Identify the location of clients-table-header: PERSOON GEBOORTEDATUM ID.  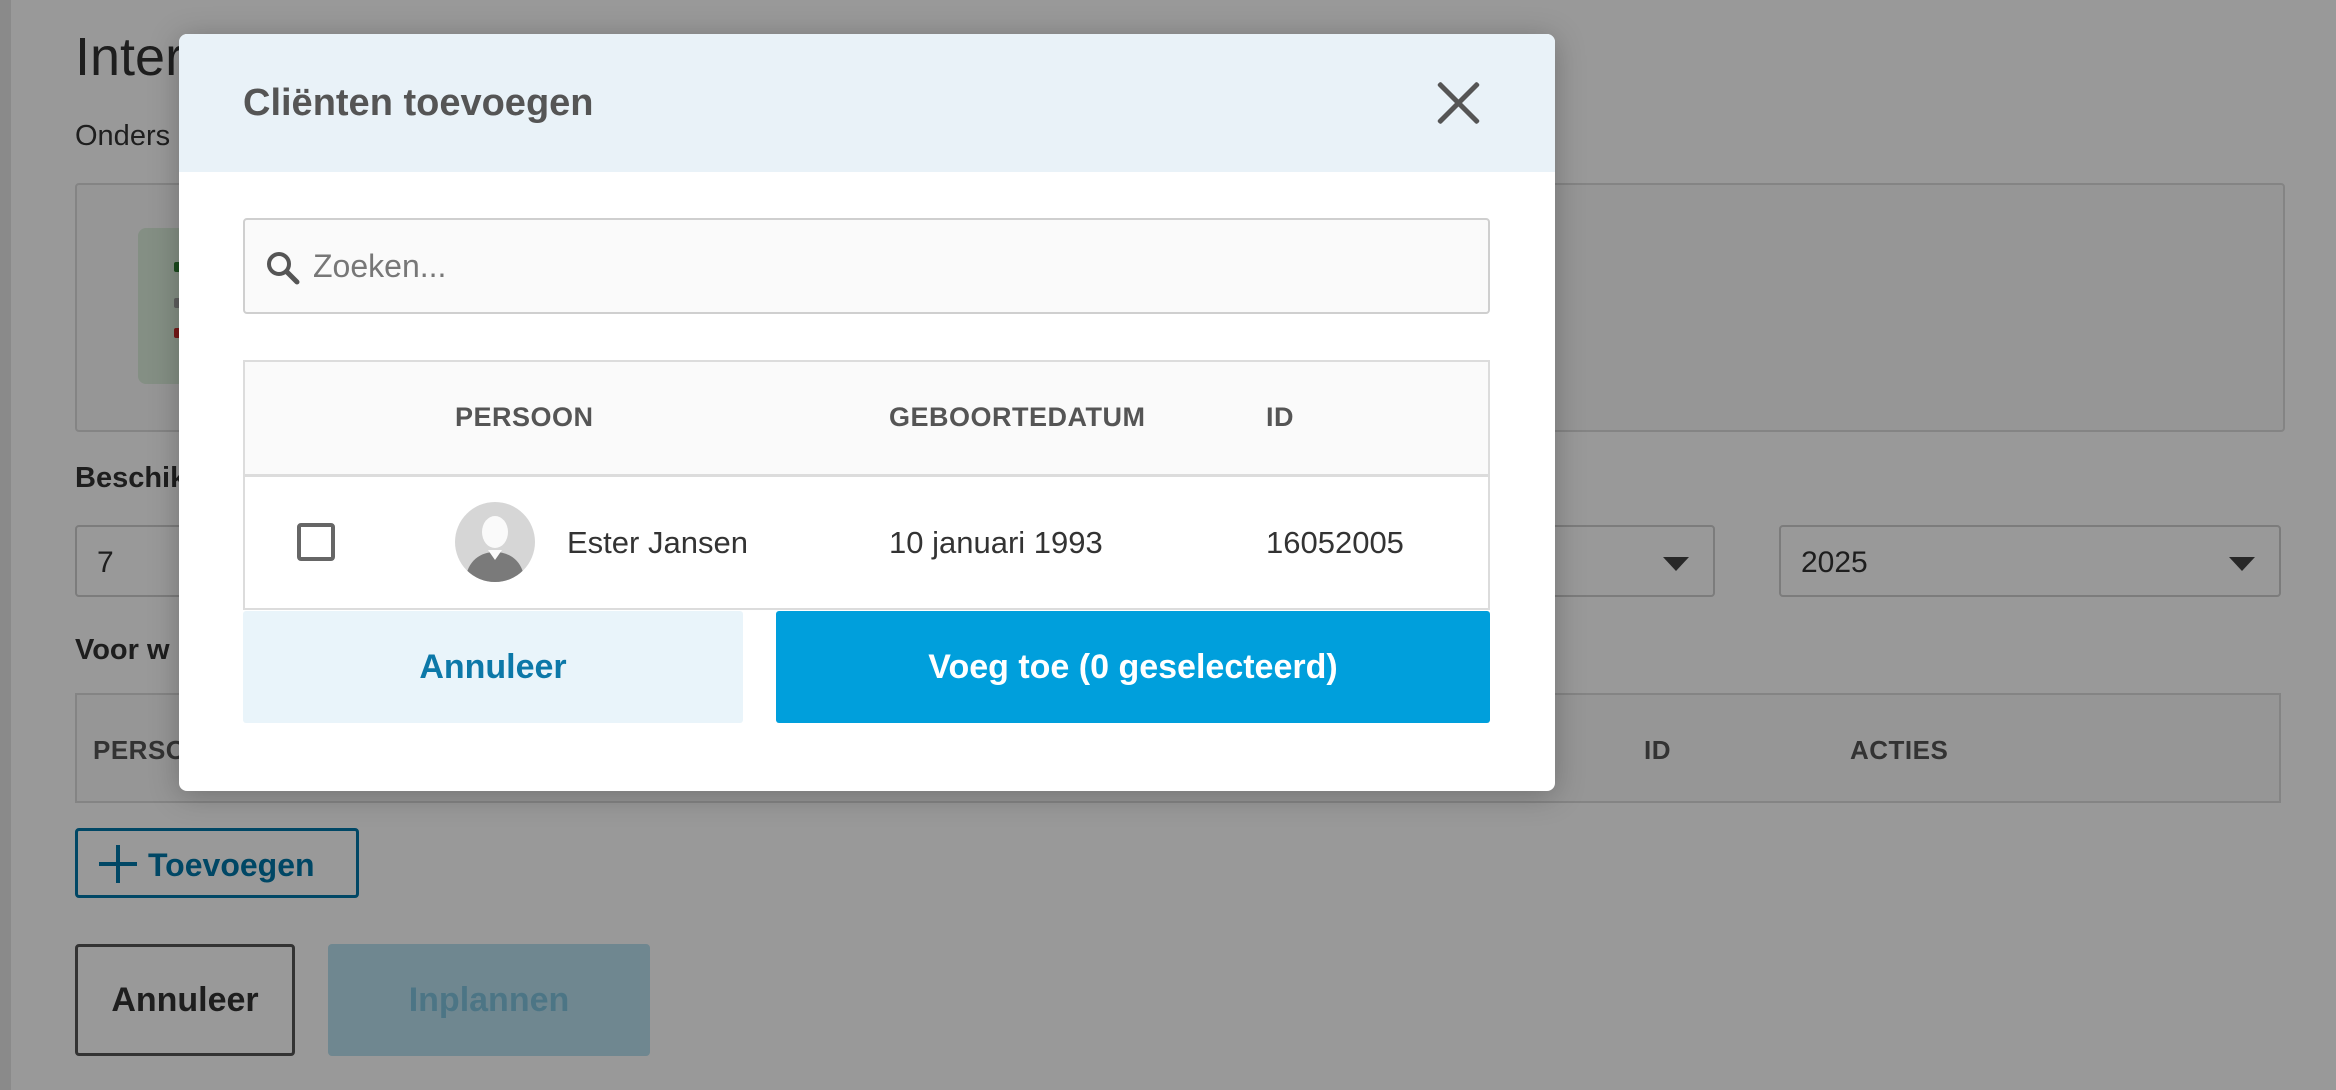
(866, 419).